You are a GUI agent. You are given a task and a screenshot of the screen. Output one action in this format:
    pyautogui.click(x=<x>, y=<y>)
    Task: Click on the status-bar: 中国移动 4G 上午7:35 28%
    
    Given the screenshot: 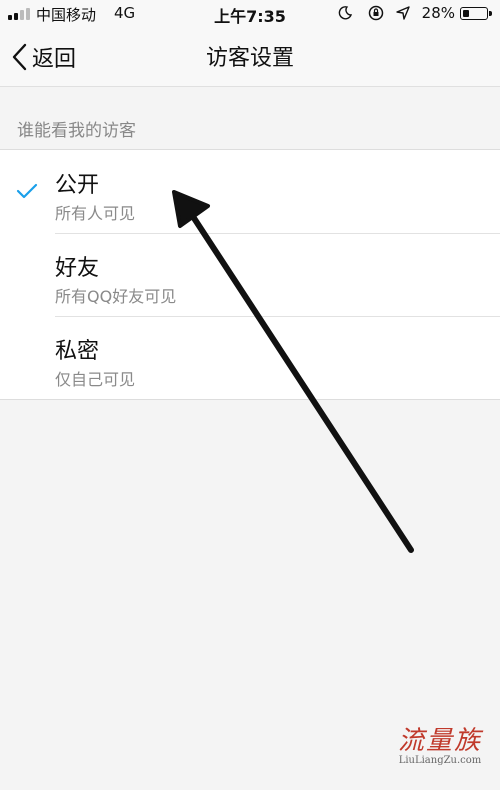 What is the action you would take?
    pyautogui.click(x=250, y=14)
    